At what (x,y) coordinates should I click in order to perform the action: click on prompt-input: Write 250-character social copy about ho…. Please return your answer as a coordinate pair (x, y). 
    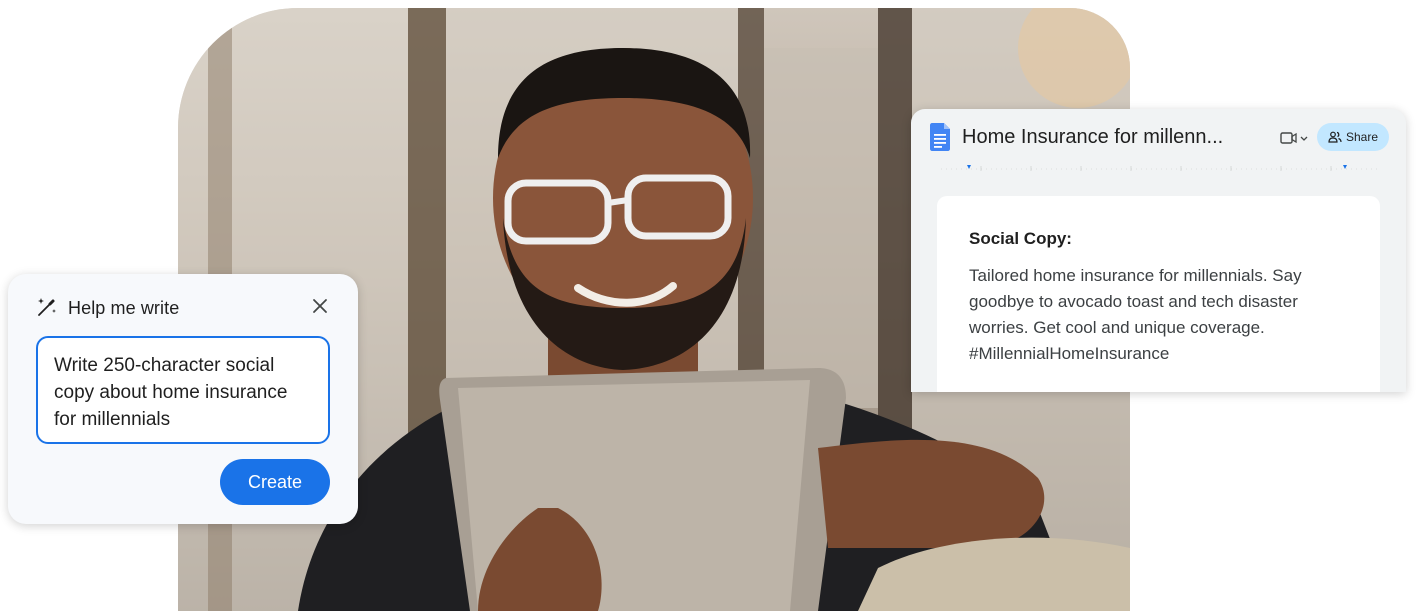
    Looking at the image, I should click on (183, 390).